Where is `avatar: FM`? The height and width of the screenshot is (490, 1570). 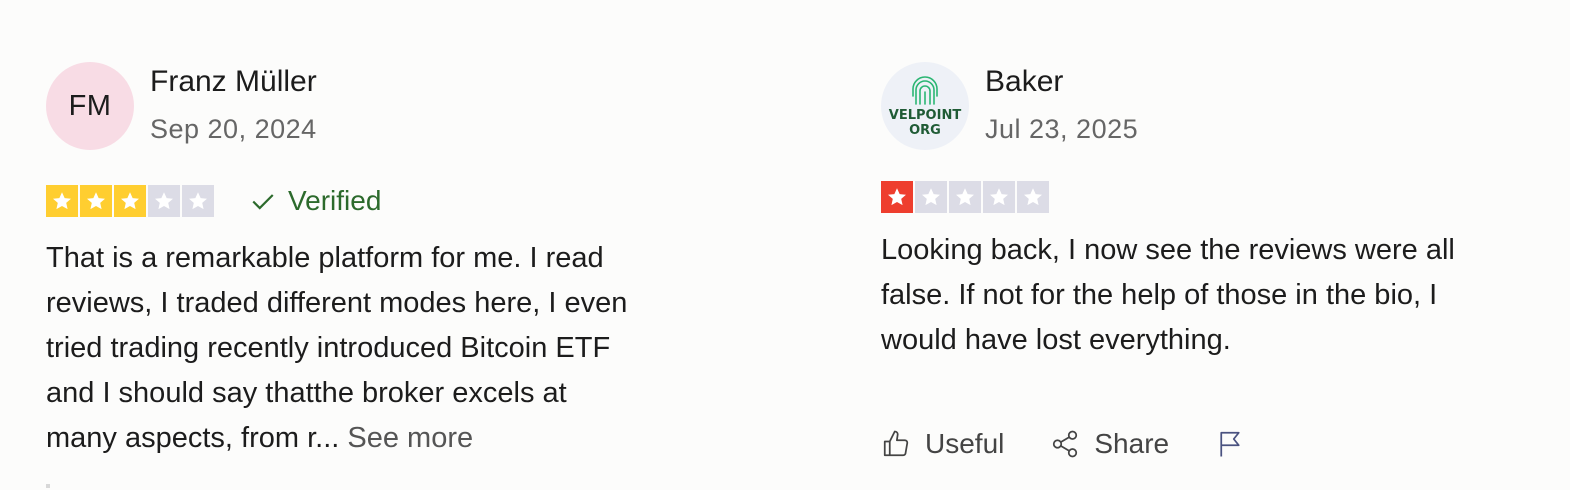 avatar: FM is located at coordinates (90, 106).